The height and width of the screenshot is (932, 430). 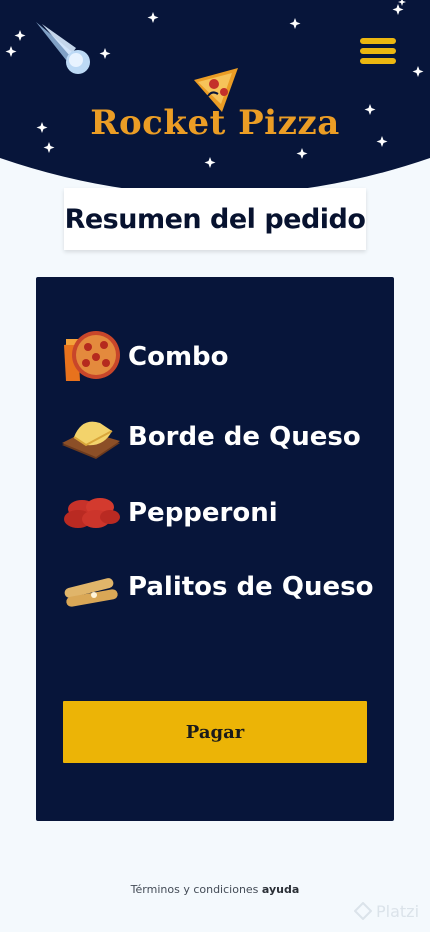 I want to click on order-item-label: Combo, so click(x=178, y=357).